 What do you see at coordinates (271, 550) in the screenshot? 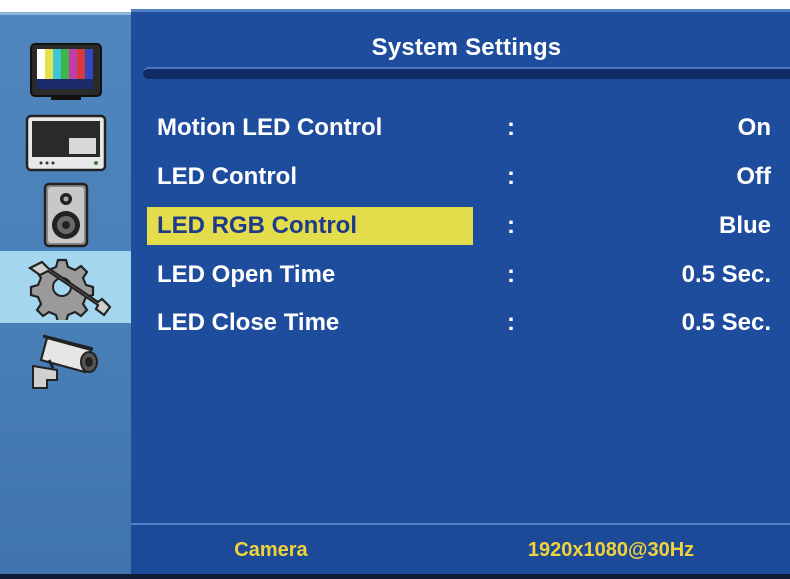
I see `input-source-label: Camera` at bounding box center [271, 550].